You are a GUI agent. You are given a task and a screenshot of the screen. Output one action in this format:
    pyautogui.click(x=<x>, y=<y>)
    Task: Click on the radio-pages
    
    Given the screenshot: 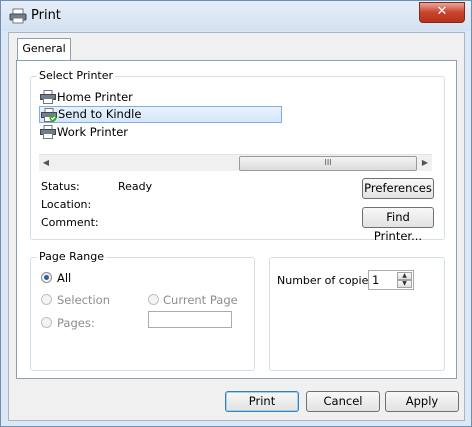 What is the action you would take?
    pyautogui.click(x=46, y=322)
    